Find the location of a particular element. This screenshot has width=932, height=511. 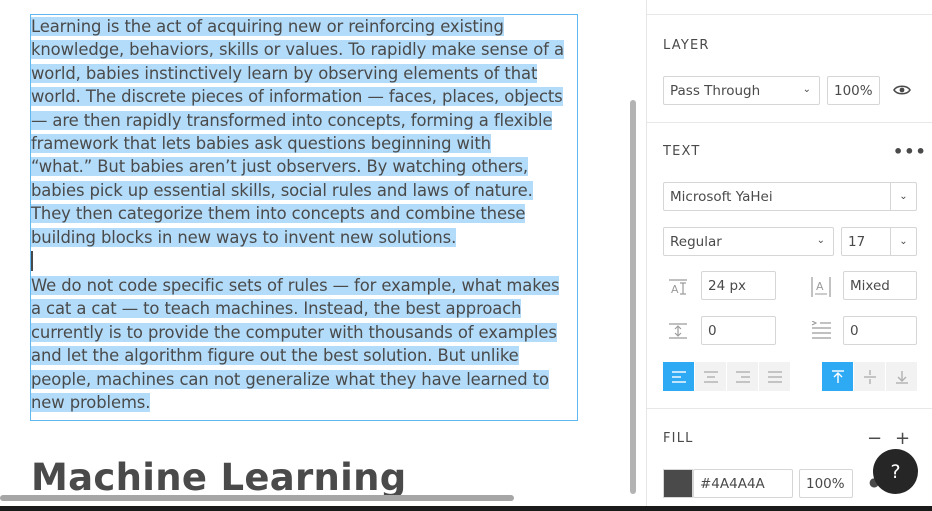

letter-spacing-input: Mixed is located at coordinates (880, 285).